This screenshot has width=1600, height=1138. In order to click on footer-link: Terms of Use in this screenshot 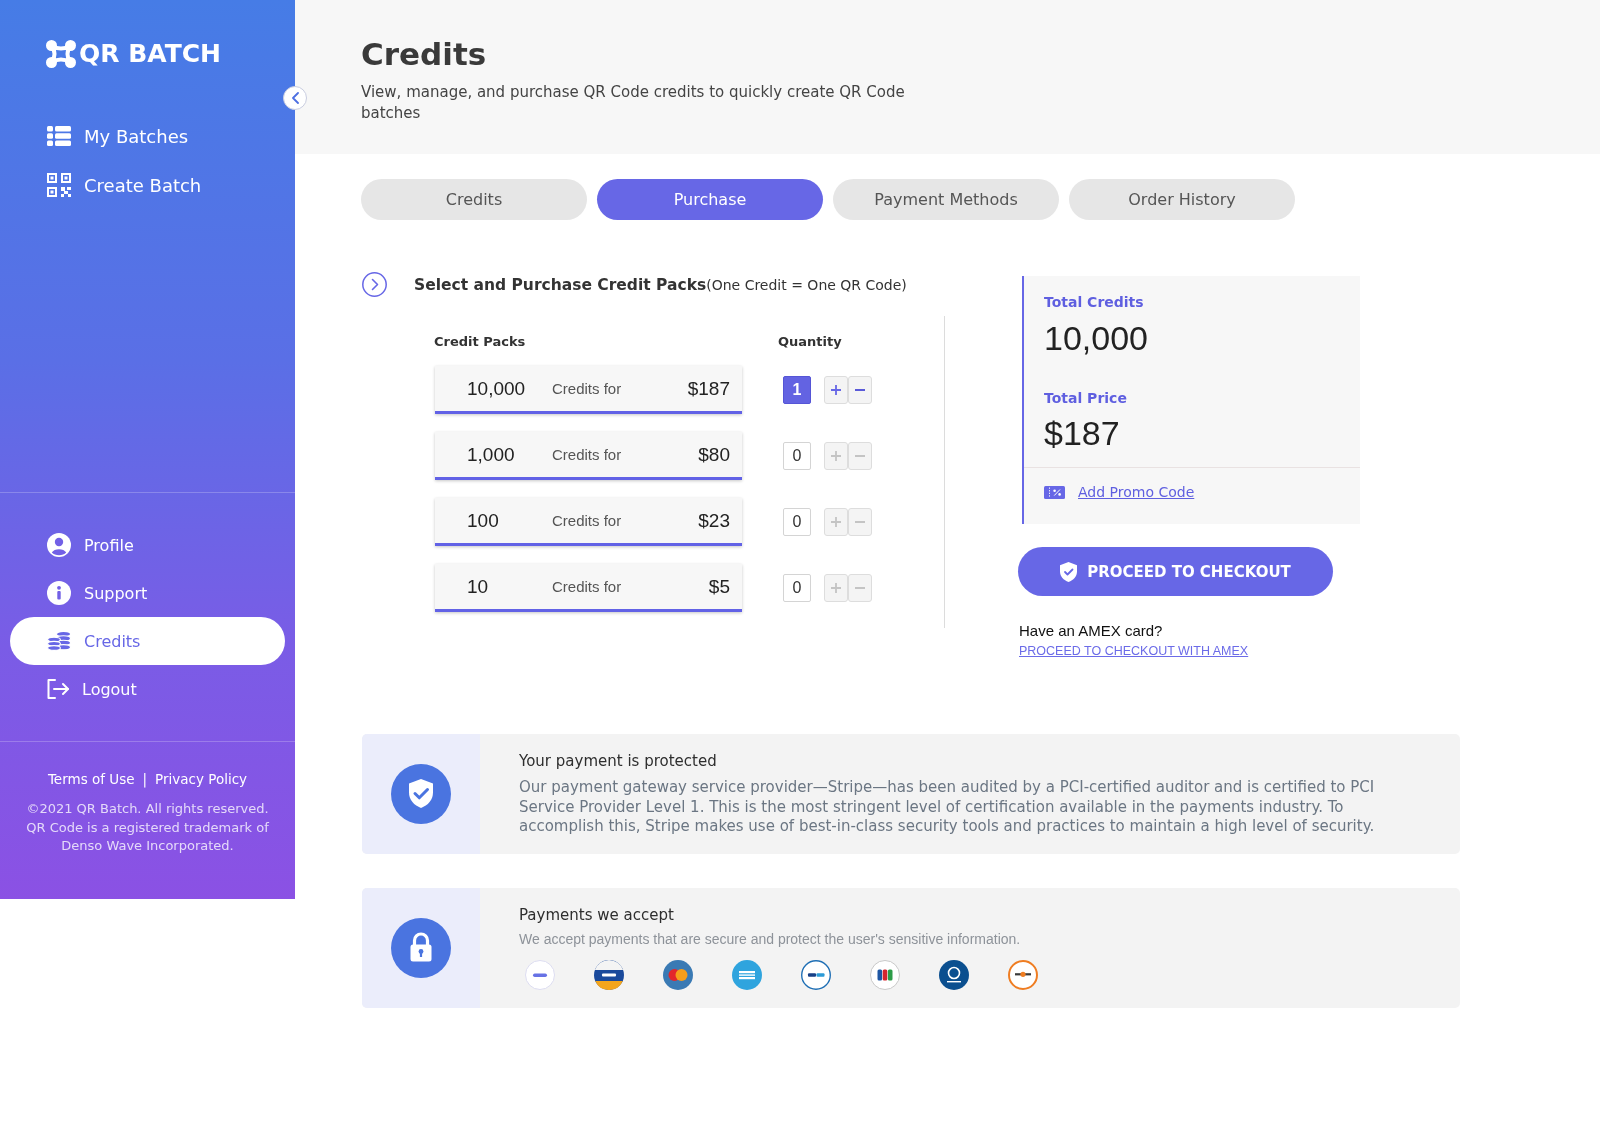, I will do `click(91, 779)`.